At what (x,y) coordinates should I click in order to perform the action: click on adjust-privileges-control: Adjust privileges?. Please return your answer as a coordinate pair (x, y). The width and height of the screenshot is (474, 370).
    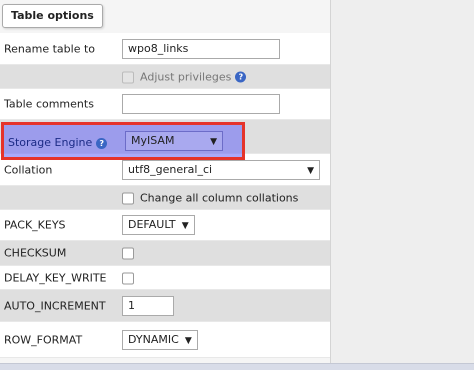
    Looking at the image, I should click on (184, 76).